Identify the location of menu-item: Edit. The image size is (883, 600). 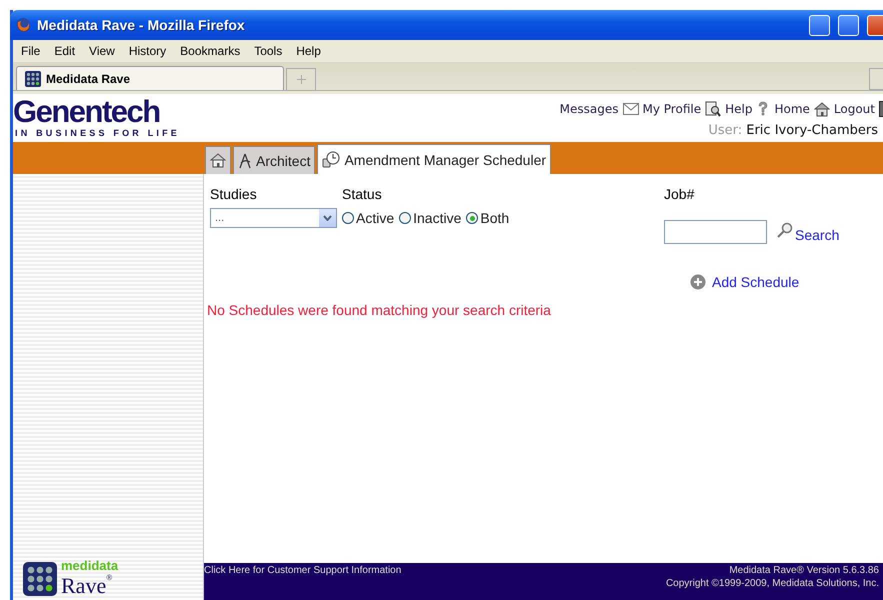
(65, 51).